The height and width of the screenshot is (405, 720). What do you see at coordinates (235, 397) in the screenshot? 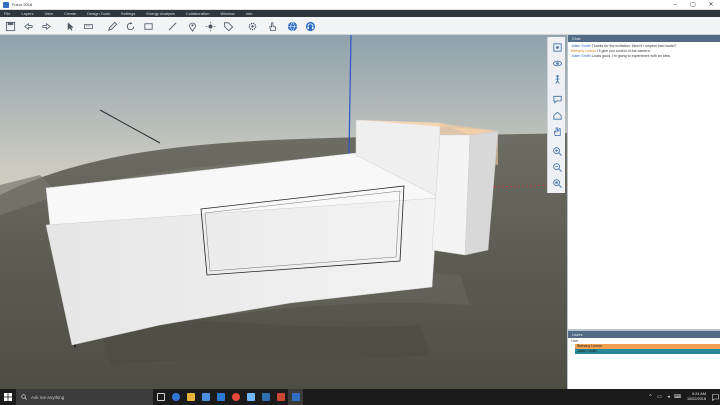
I see `chrome-icon` at bounding box center [235, 397].